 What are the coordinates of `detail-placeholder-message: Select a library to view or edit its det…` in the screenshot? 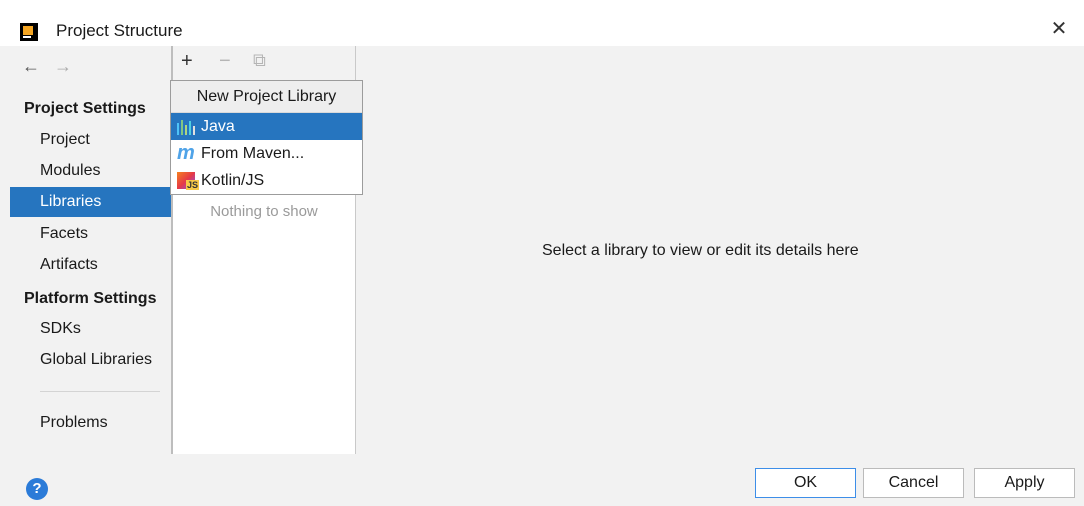 It's located at (700, 250).